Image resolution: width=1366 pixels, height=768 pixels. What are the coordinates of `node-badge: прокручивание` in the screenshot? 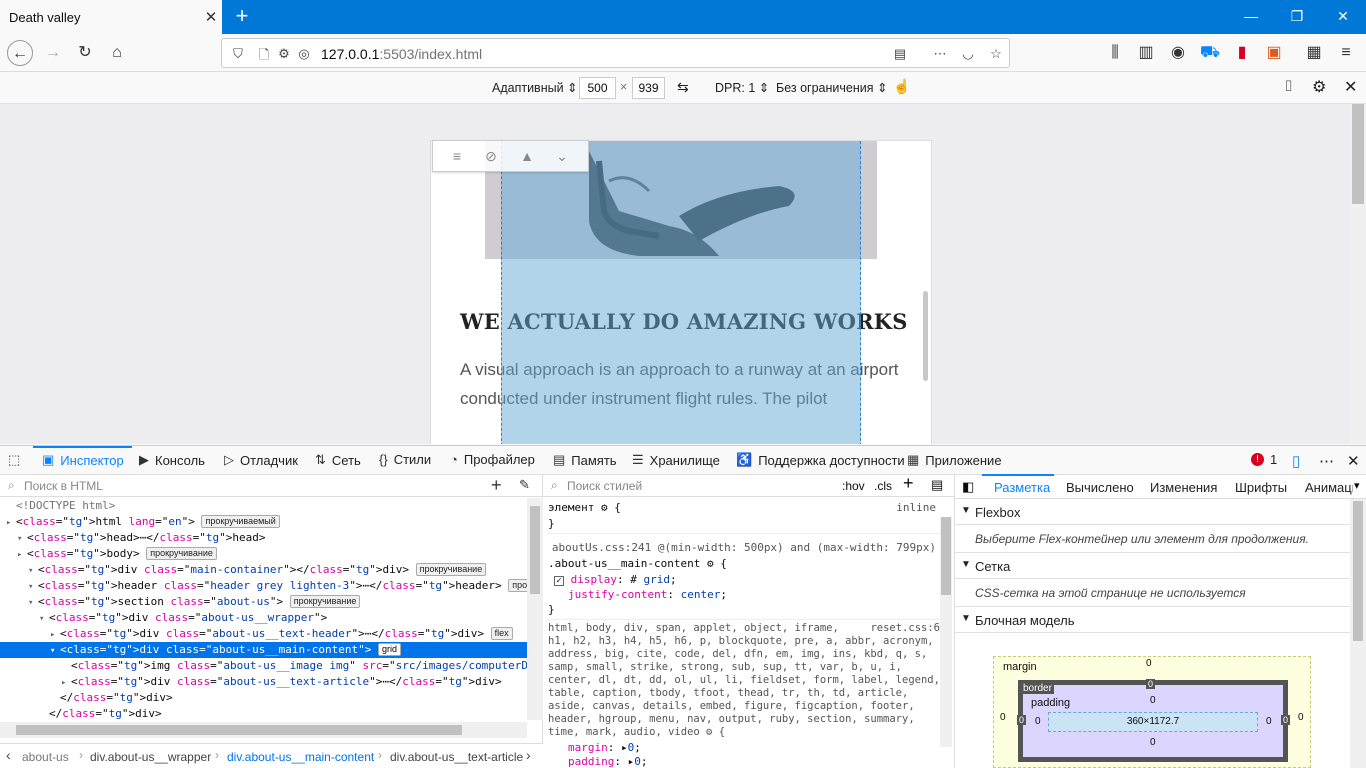 It's located at (517, 585).